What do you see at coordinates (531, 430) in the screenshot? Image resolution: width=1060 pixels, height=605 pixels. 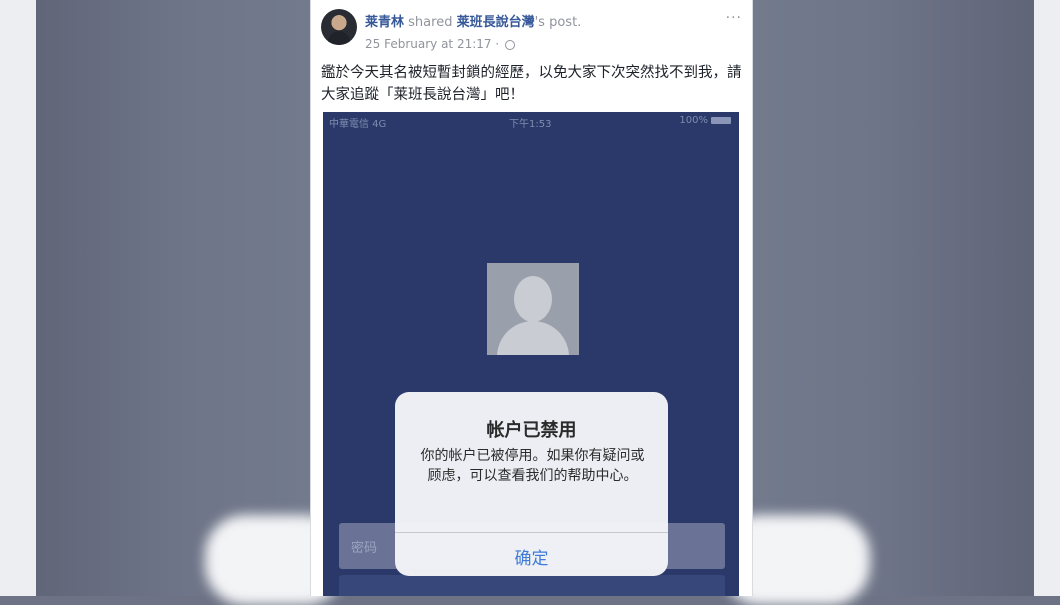 I see `alert-title: 帐户已禁用` at bounding box center [531, 430].